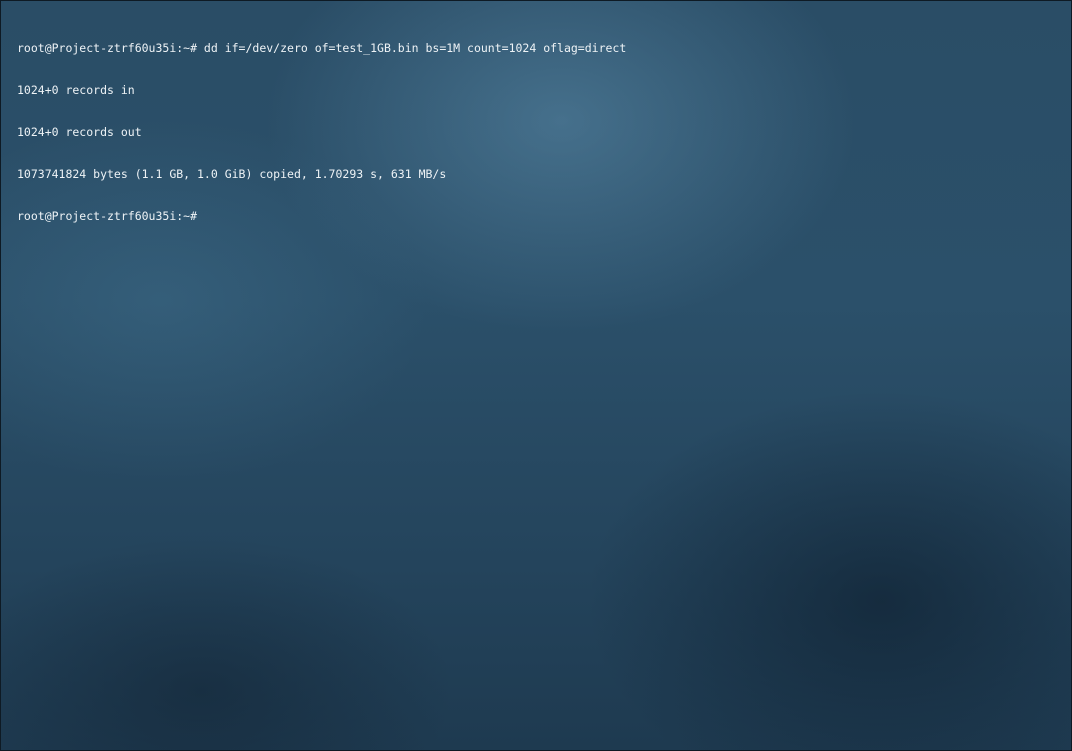  Describe the element at coordinates (537, 216) in the screenshot. I see `terminal-prompt-line: root@Project-ztrf60u35i:~#` at that location.